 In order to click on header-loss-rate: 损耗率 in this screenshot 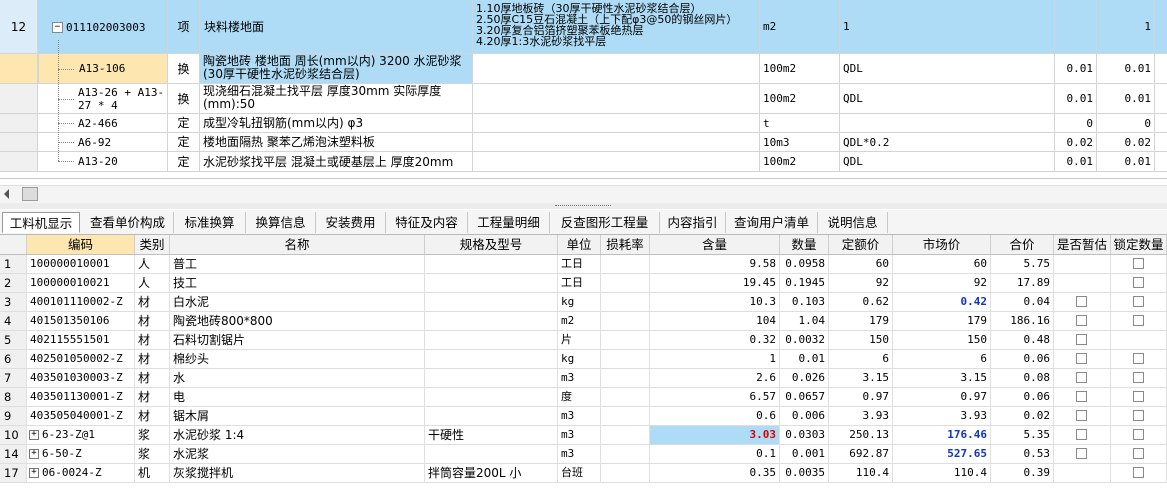, I will do `click(625, 244)`.